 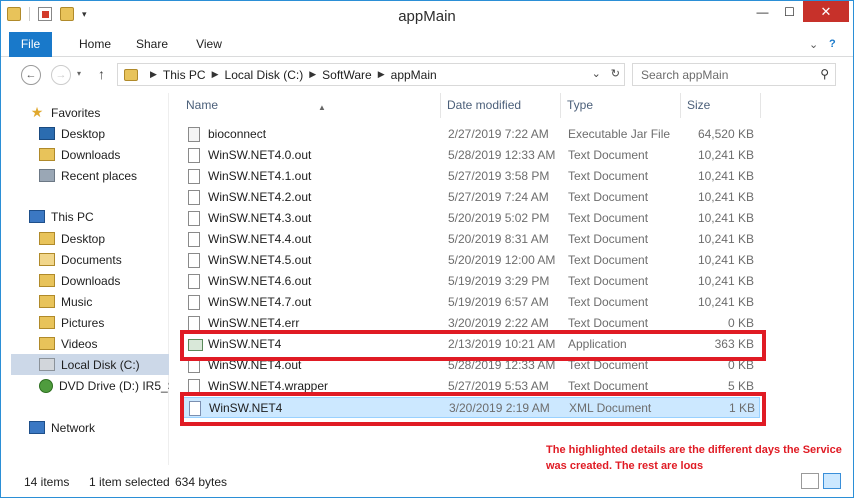 I want to click on nav-item-pc-desktop: Desktop, so click(x=104, y=238).